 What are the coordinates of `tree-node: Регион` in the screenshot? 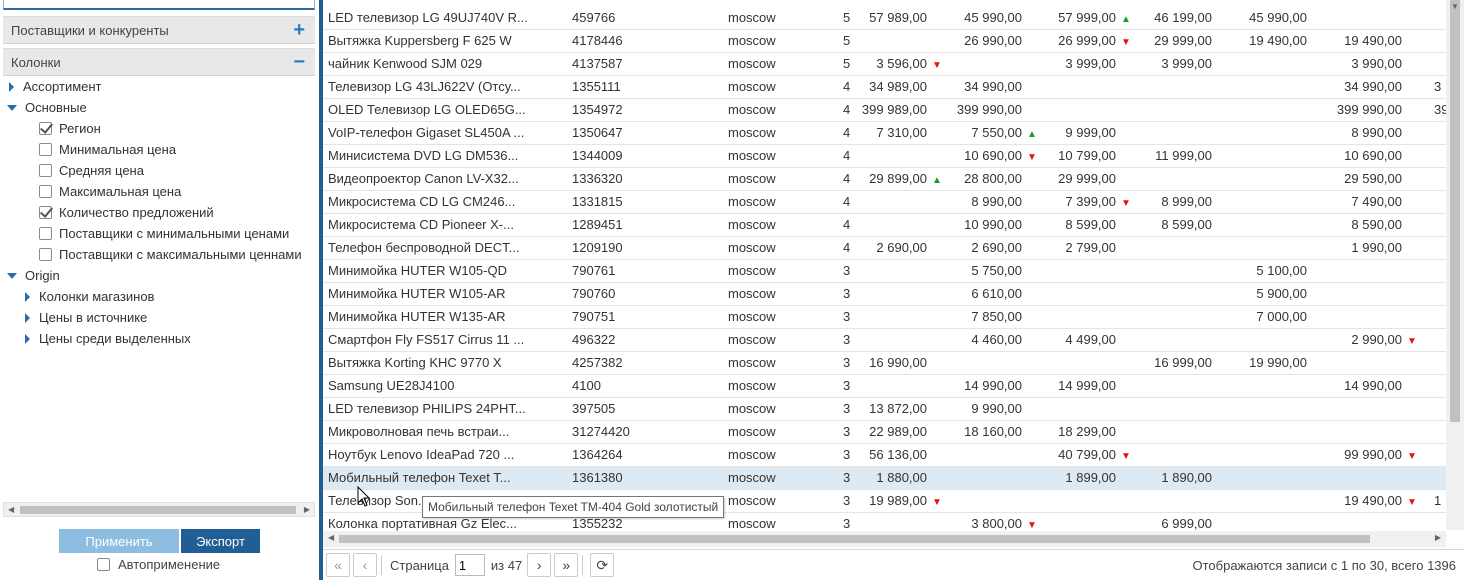 It's located at (70, 128).